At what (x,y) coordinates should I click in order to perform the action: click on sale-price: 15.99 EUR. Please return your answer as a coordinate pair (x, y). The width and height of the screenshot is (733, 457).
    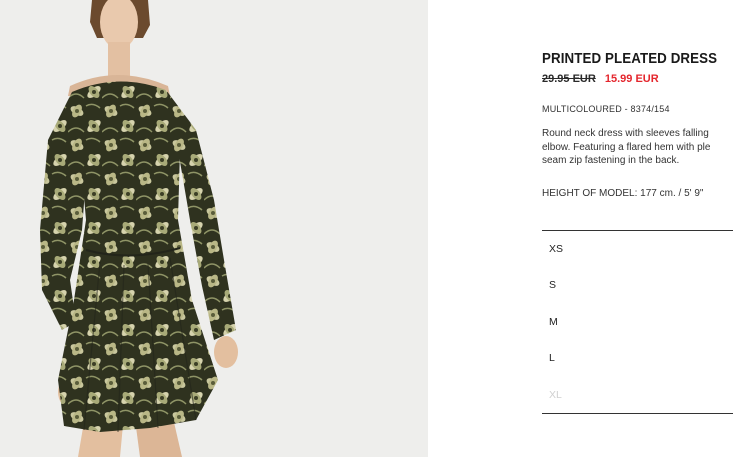
    Looking at the image, I should click on (631, 79).